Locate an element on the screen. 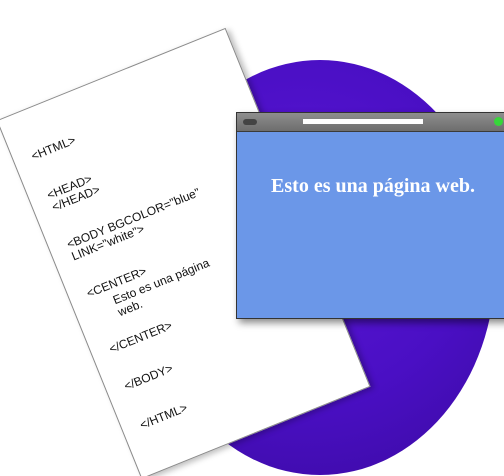 Image resolution: width=504 pixels, height=476 pixels. browser-titlebar is located at coordinates (370, 122).